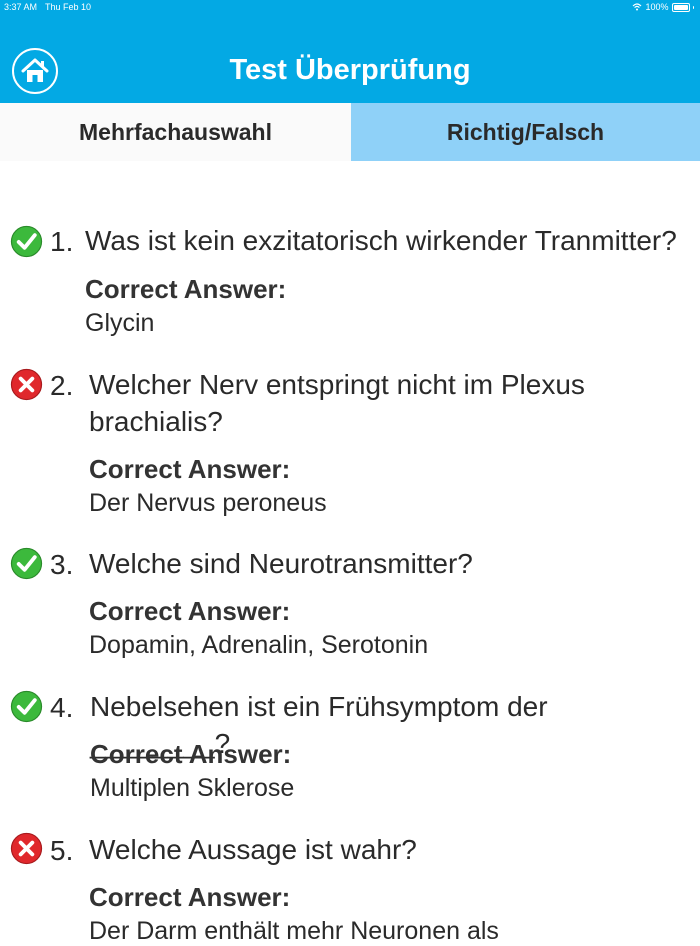 This screenshot has height=946, width=700. Describe the element at coordinates (62, 385) in the screenshot. I see `question-number: 2.` at that location.